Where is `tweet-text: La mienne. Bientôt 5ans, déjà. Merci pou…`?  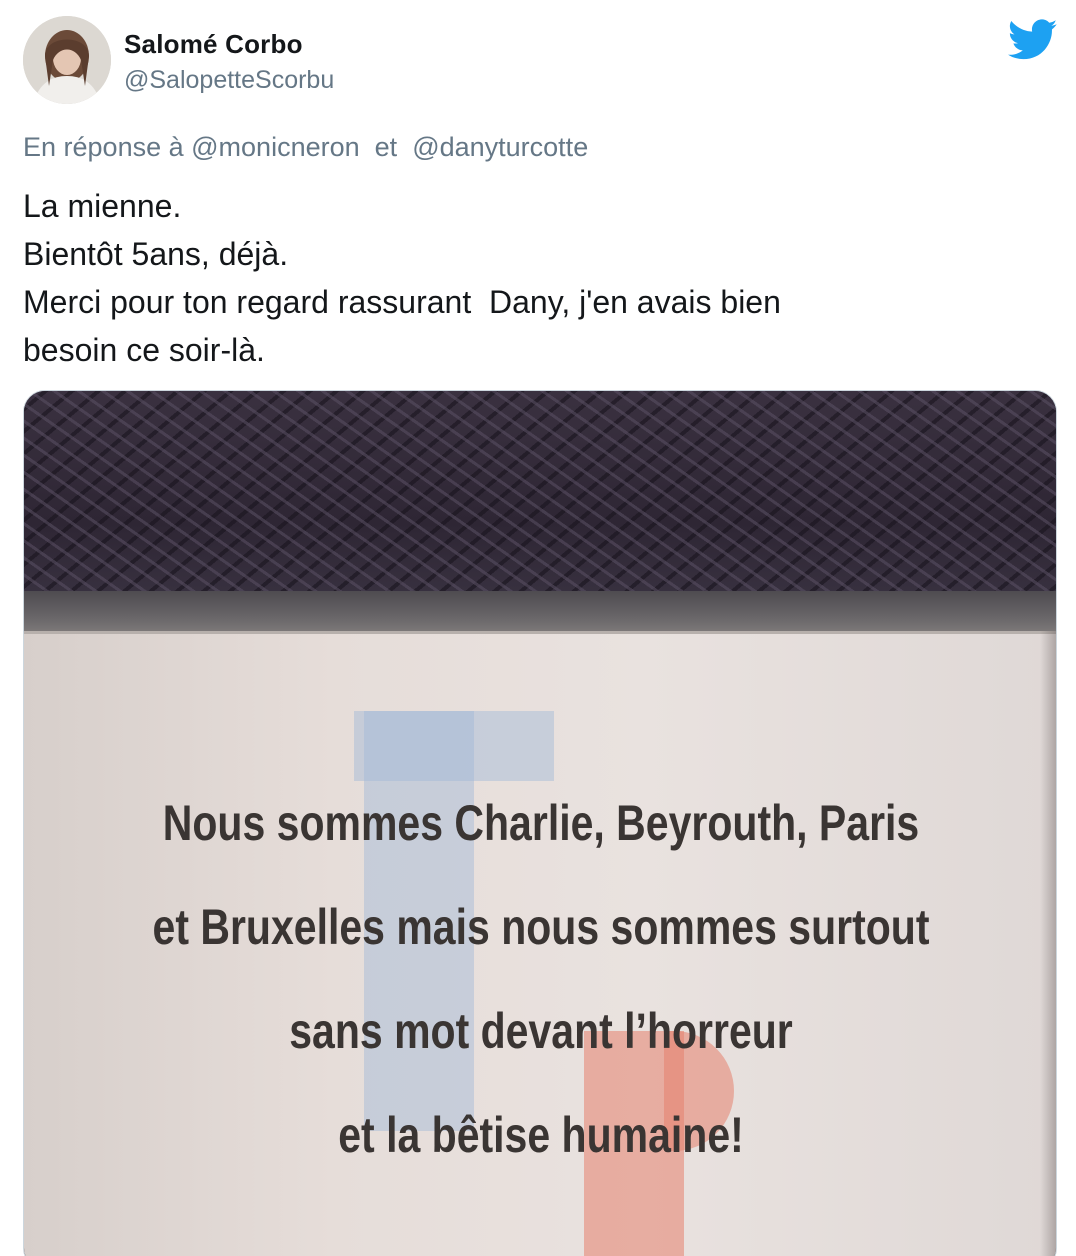
tweet-text: La mienne. Bientôt 5ans, déjà. Merci pou… is located at coordinates (523, 278).